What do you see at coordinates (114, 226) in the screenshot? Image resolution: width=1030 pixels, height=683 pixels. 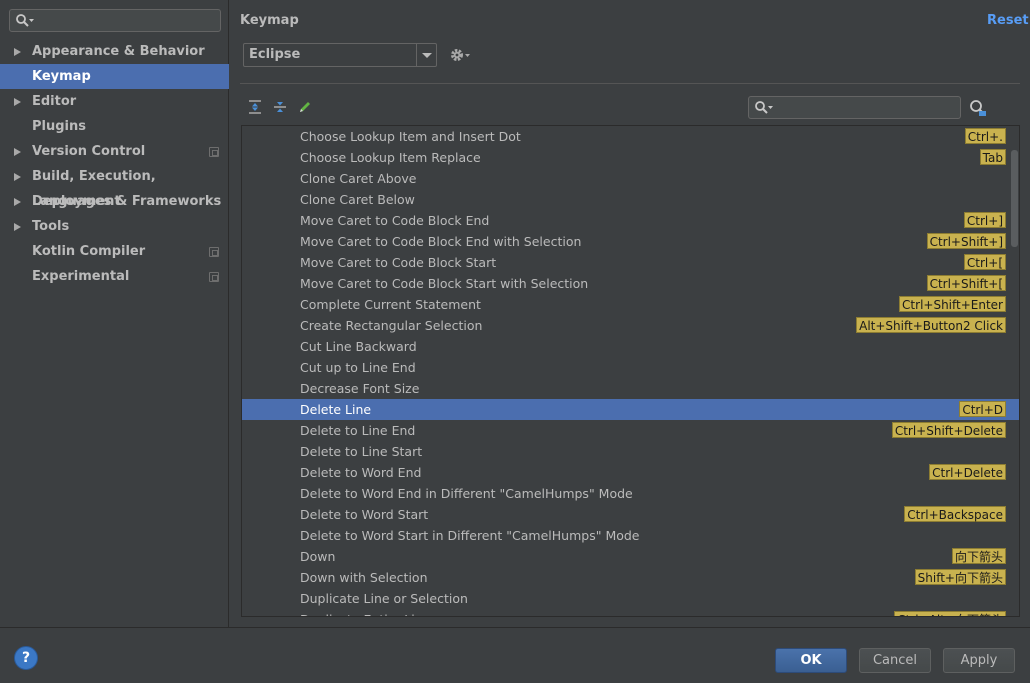 I see `sidebar-item: Tools` at bounding box center [114, 226].